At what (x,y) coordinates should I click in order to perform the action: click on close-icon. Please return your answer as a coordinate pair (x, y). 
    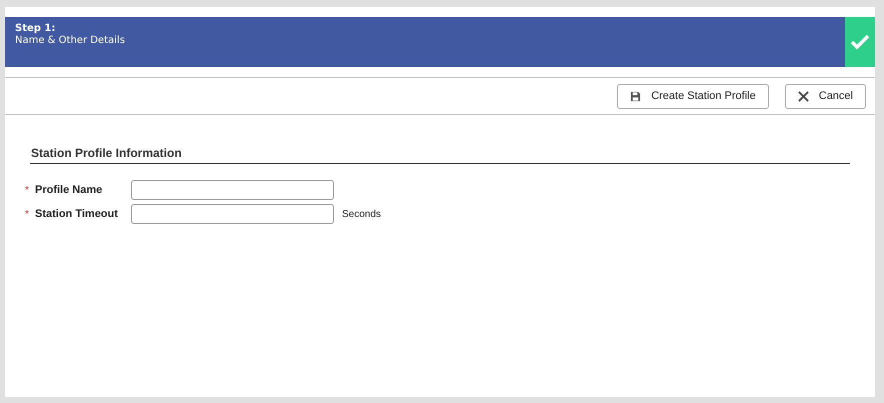
    Looking at the image, I should click on (803, 96).